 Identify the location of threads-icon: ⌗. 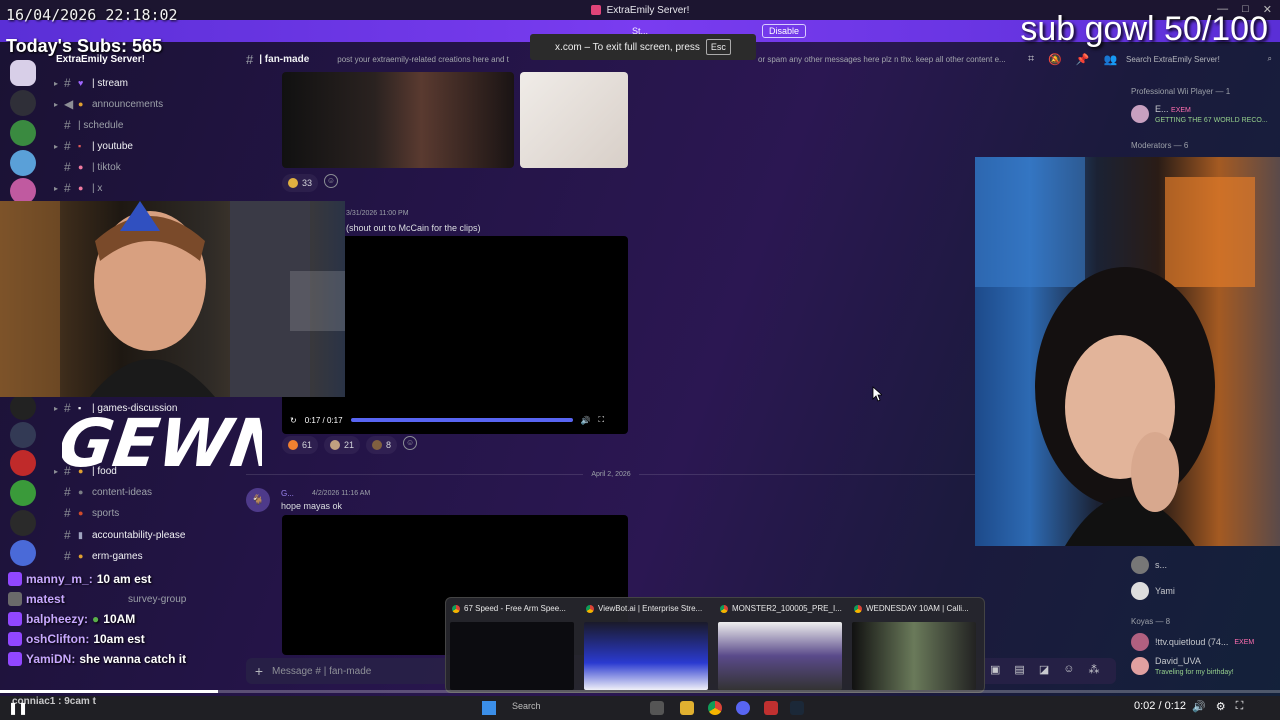
(1031, 59).